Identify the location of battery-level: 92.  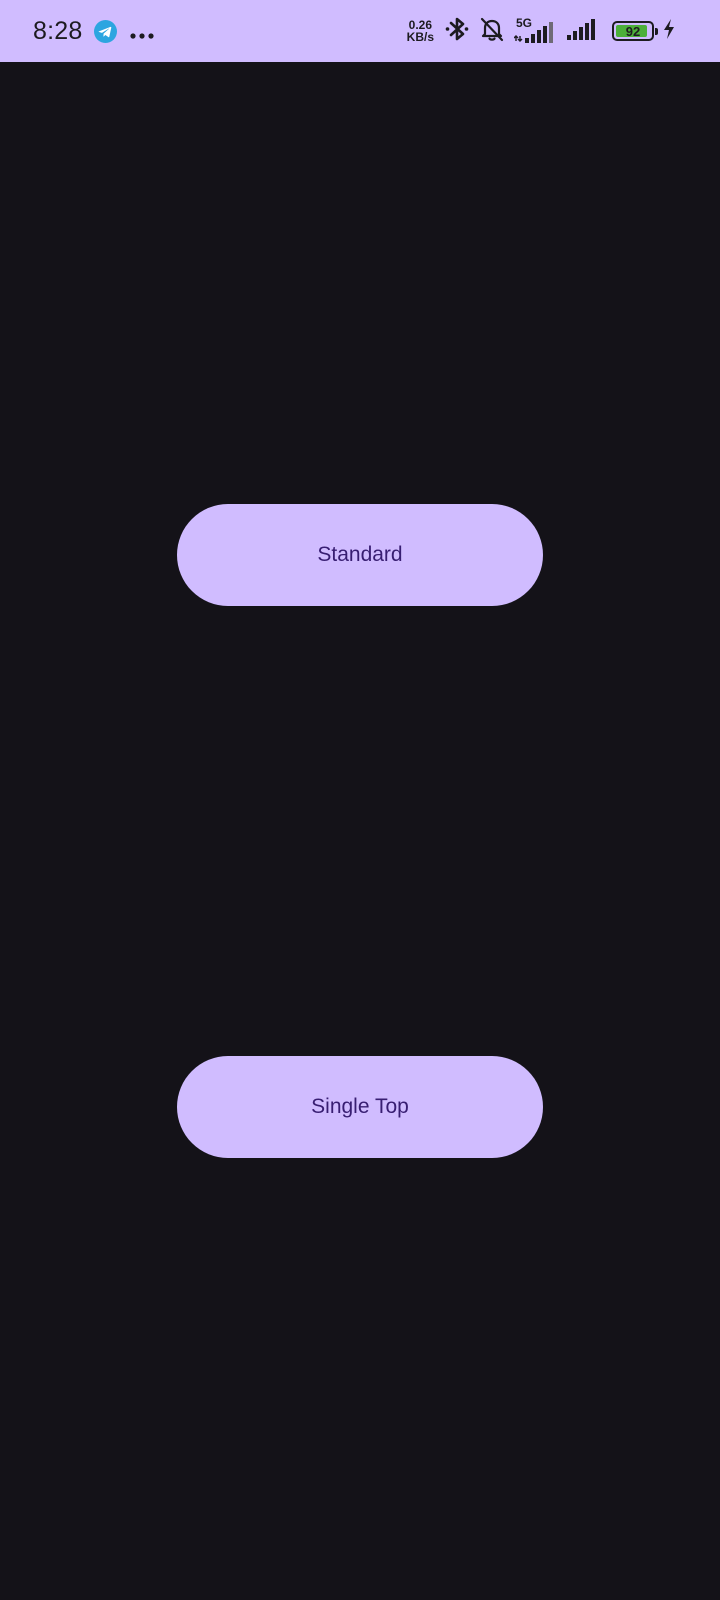
(633, 31).